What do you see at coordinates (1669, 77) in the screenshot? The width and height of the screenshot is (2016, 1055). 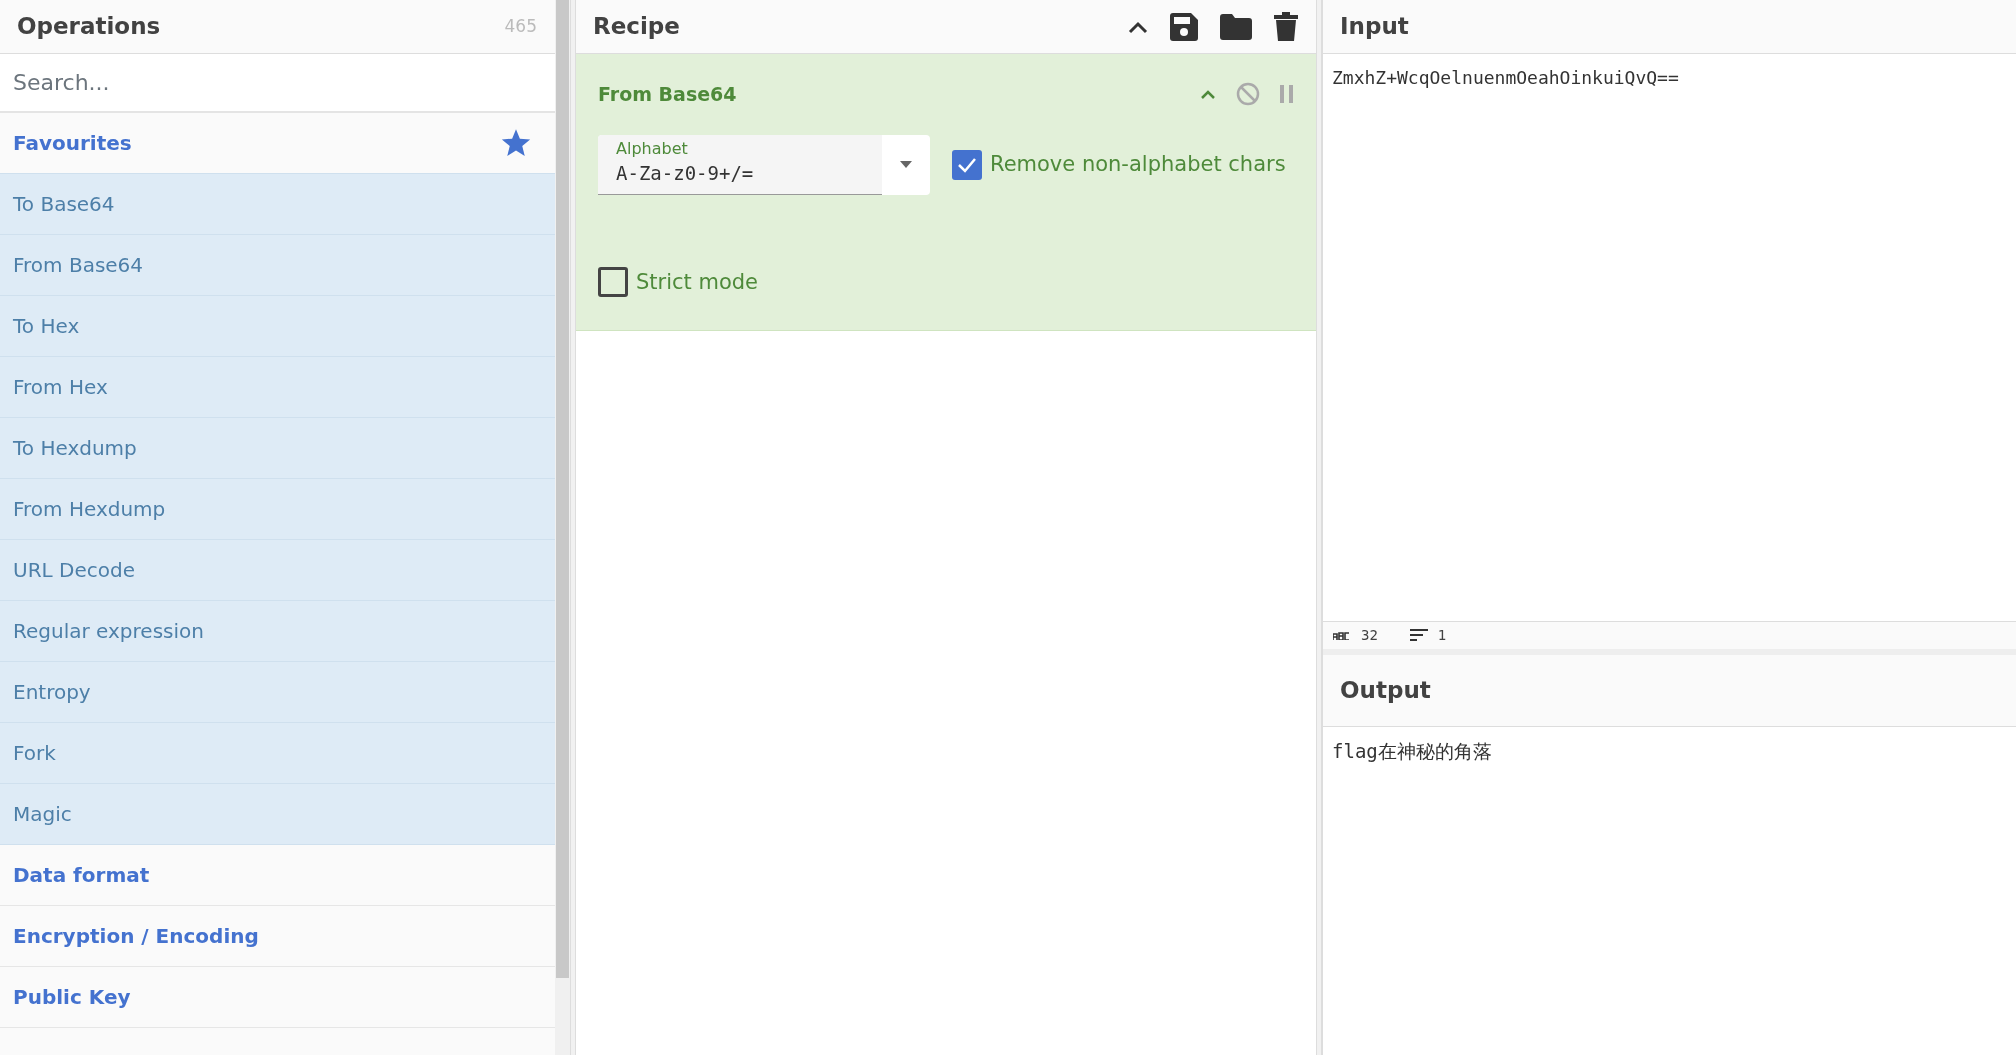 I see `input-text: ZmxhZ+WcqOelnuenmOeahOinkuiQvQ==` at bounding box center [1669, 77].